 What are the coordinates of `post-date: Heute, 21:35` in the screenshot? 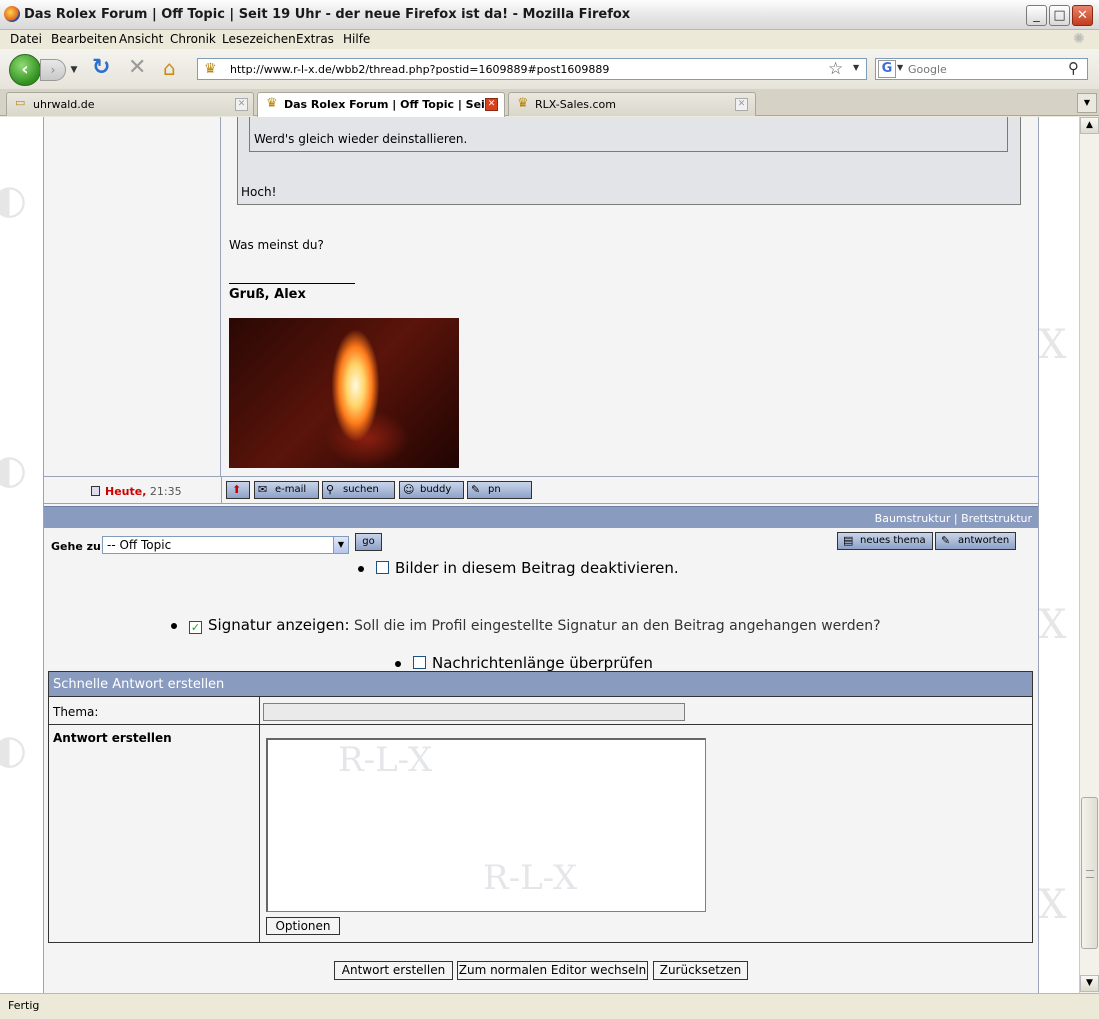 It's located at (143, 491).